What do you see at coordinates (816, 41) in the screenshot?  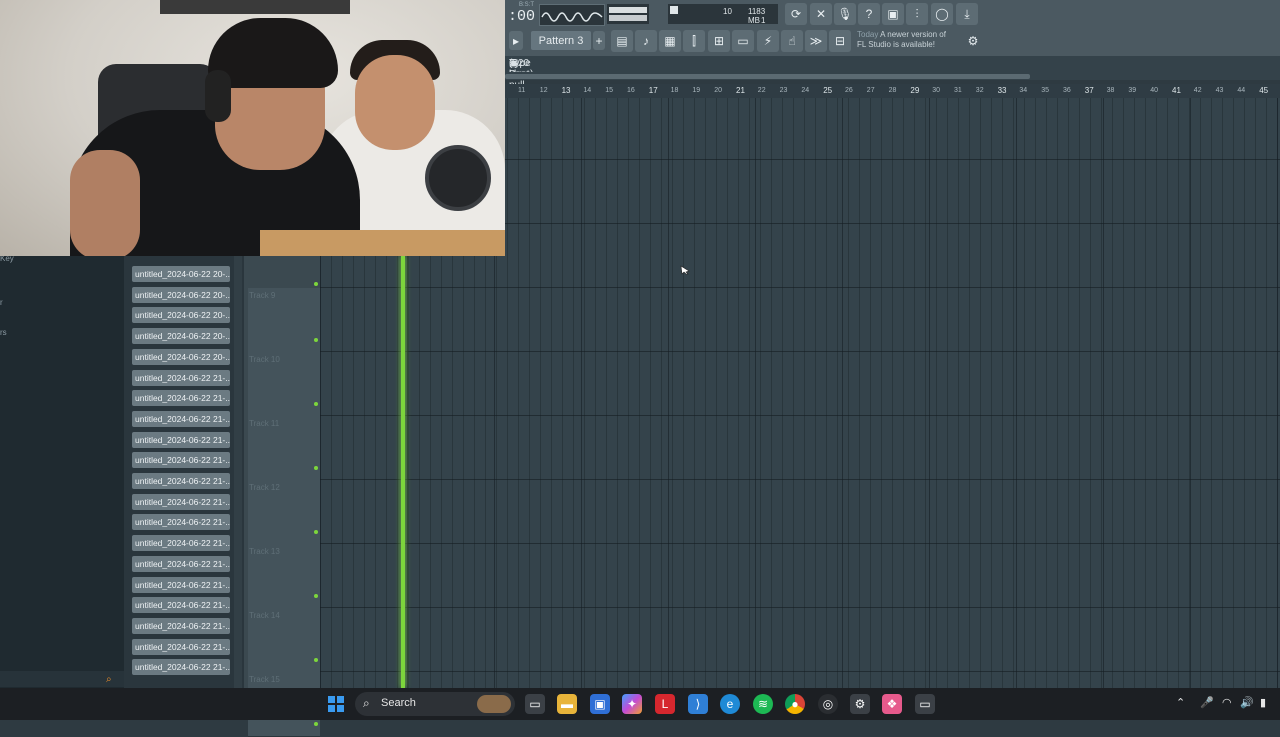 I see `tempo-icon: ≫` at bounding box center [816, 41].